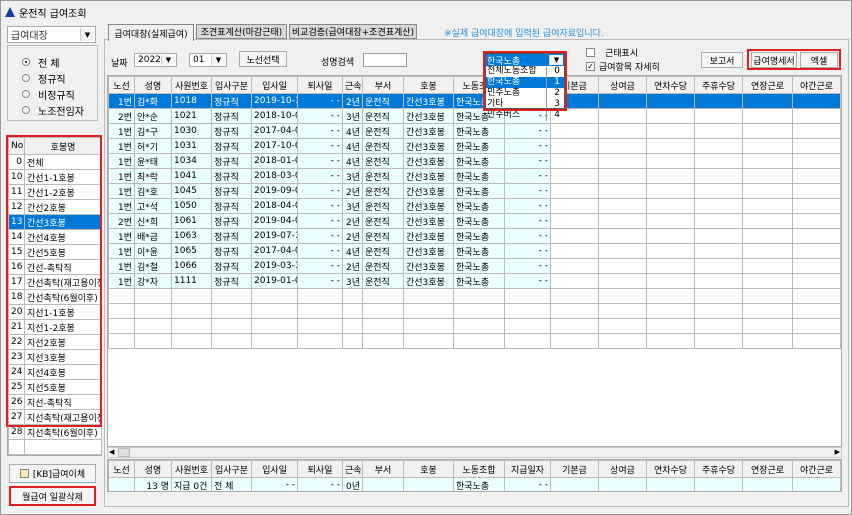  Describe the element at coordinates (479, 469) in the screenshot. I see `column-header: 노동조합` at that location.